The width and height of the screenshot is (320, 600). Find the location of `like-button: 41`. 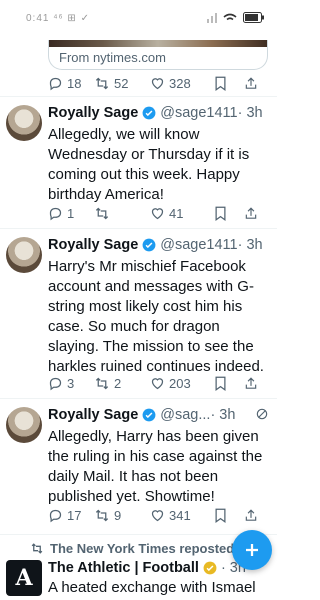

like-button: 41 is located at coordinates (182, 213).